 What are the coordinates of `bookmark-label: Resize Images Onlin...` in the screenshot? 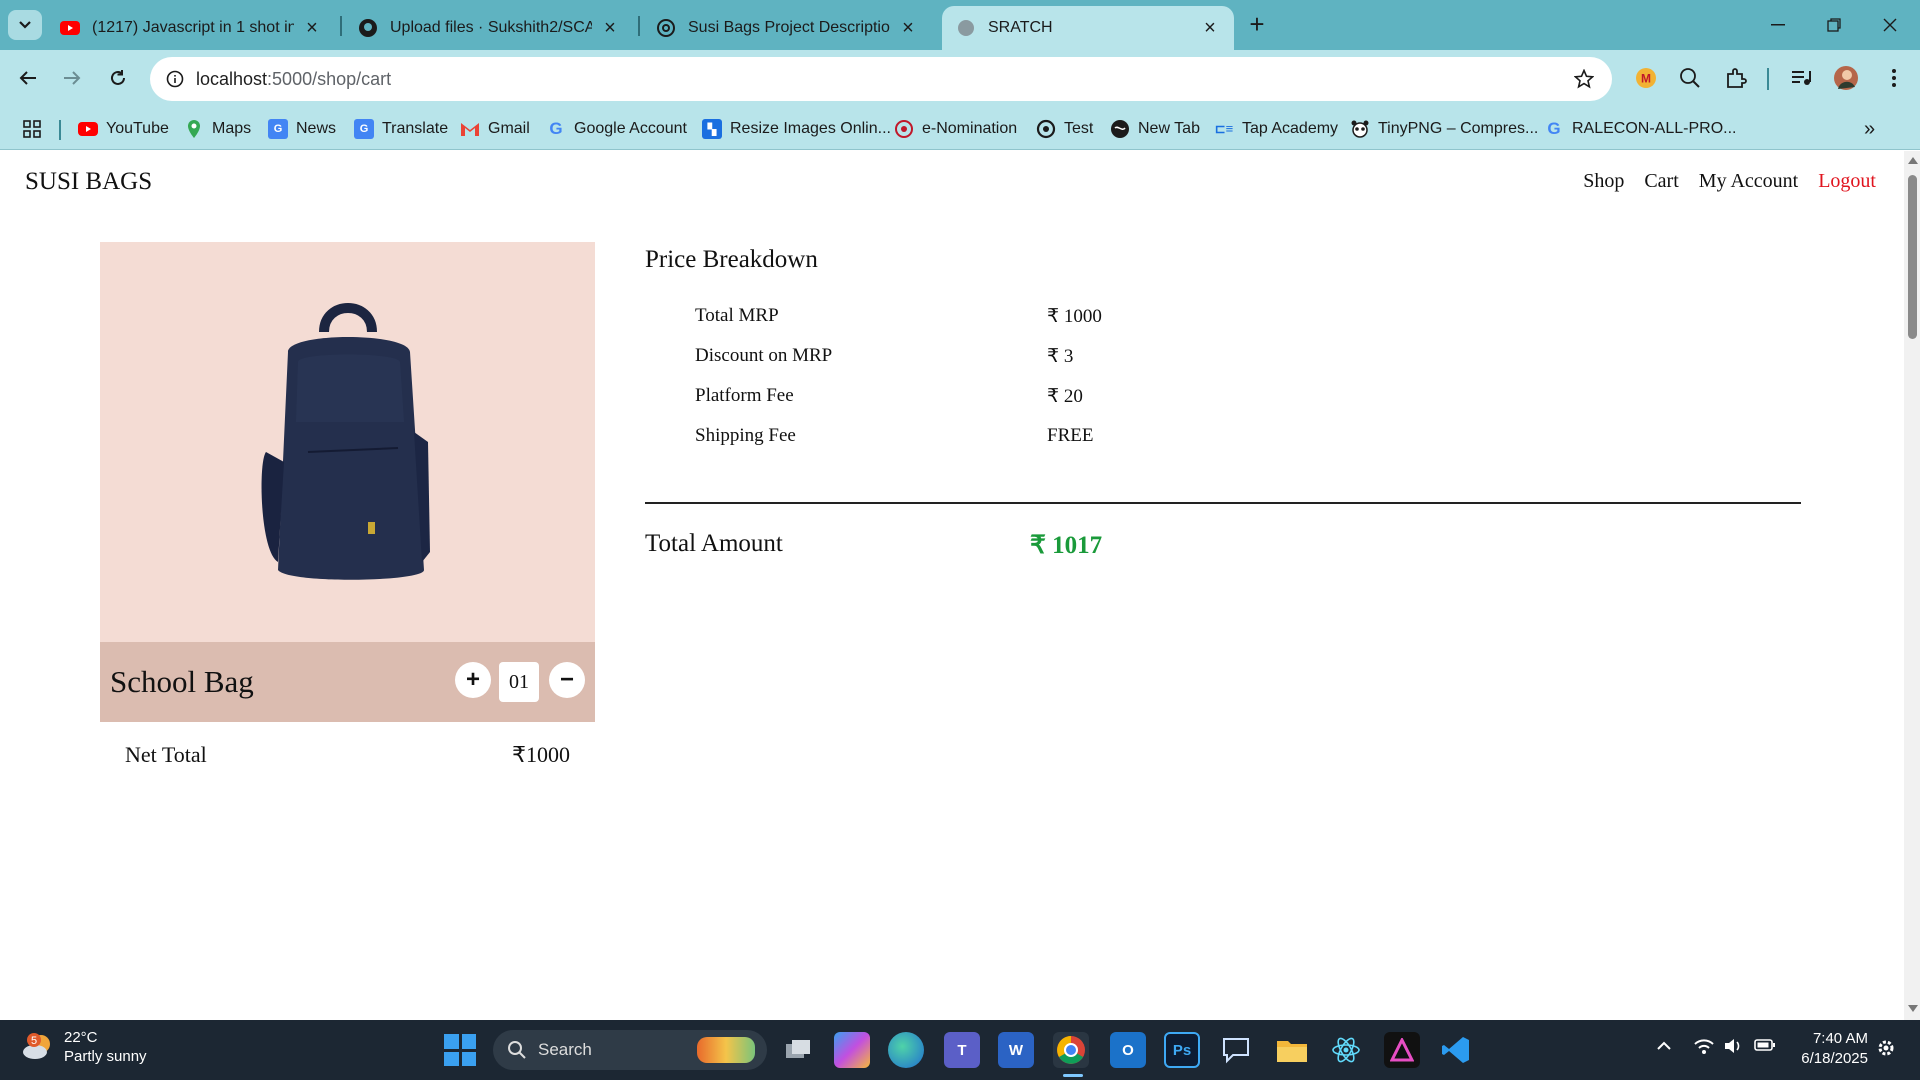 It's located at (810, 128).